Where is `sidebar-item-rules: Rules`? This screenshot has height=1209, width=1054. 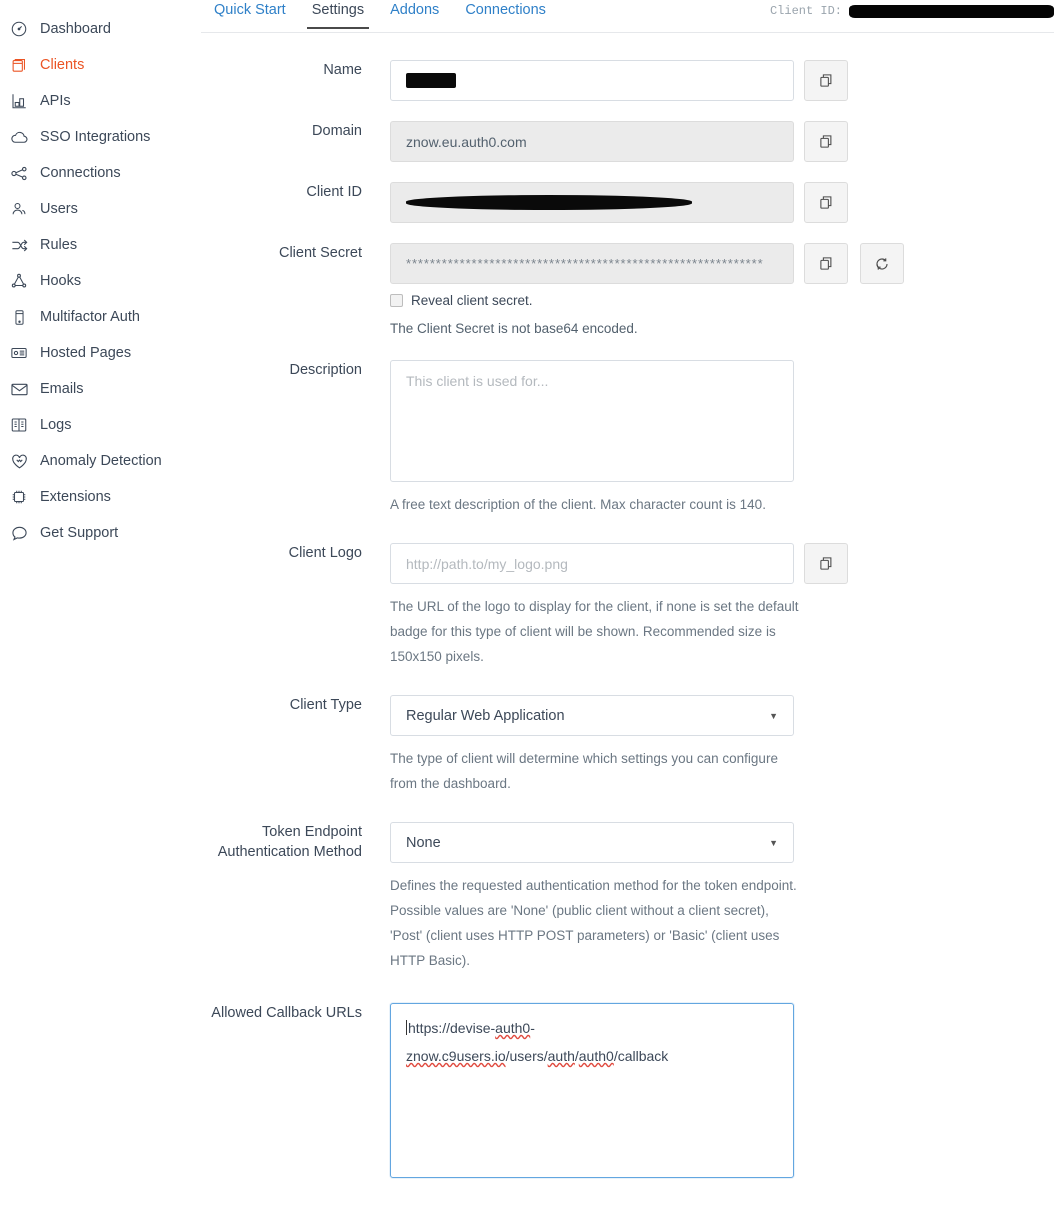
sidebar-item-rules: Rules is located at coordinates (95, 245).